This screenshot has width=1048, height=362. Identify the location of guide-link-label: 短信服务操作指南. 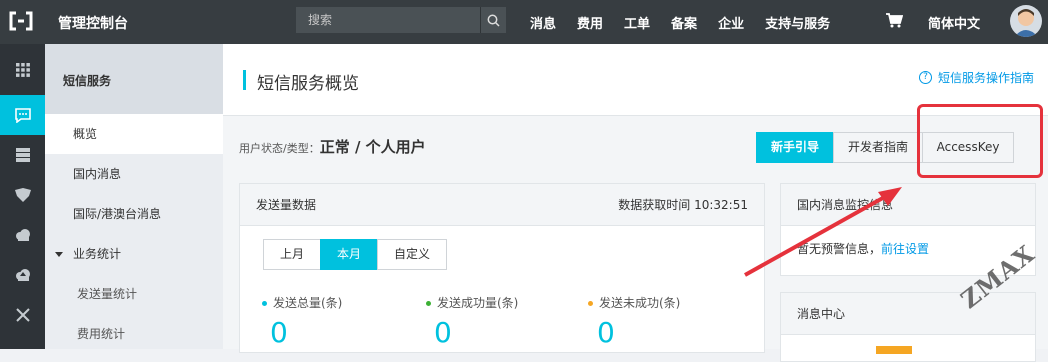
(985, 78).